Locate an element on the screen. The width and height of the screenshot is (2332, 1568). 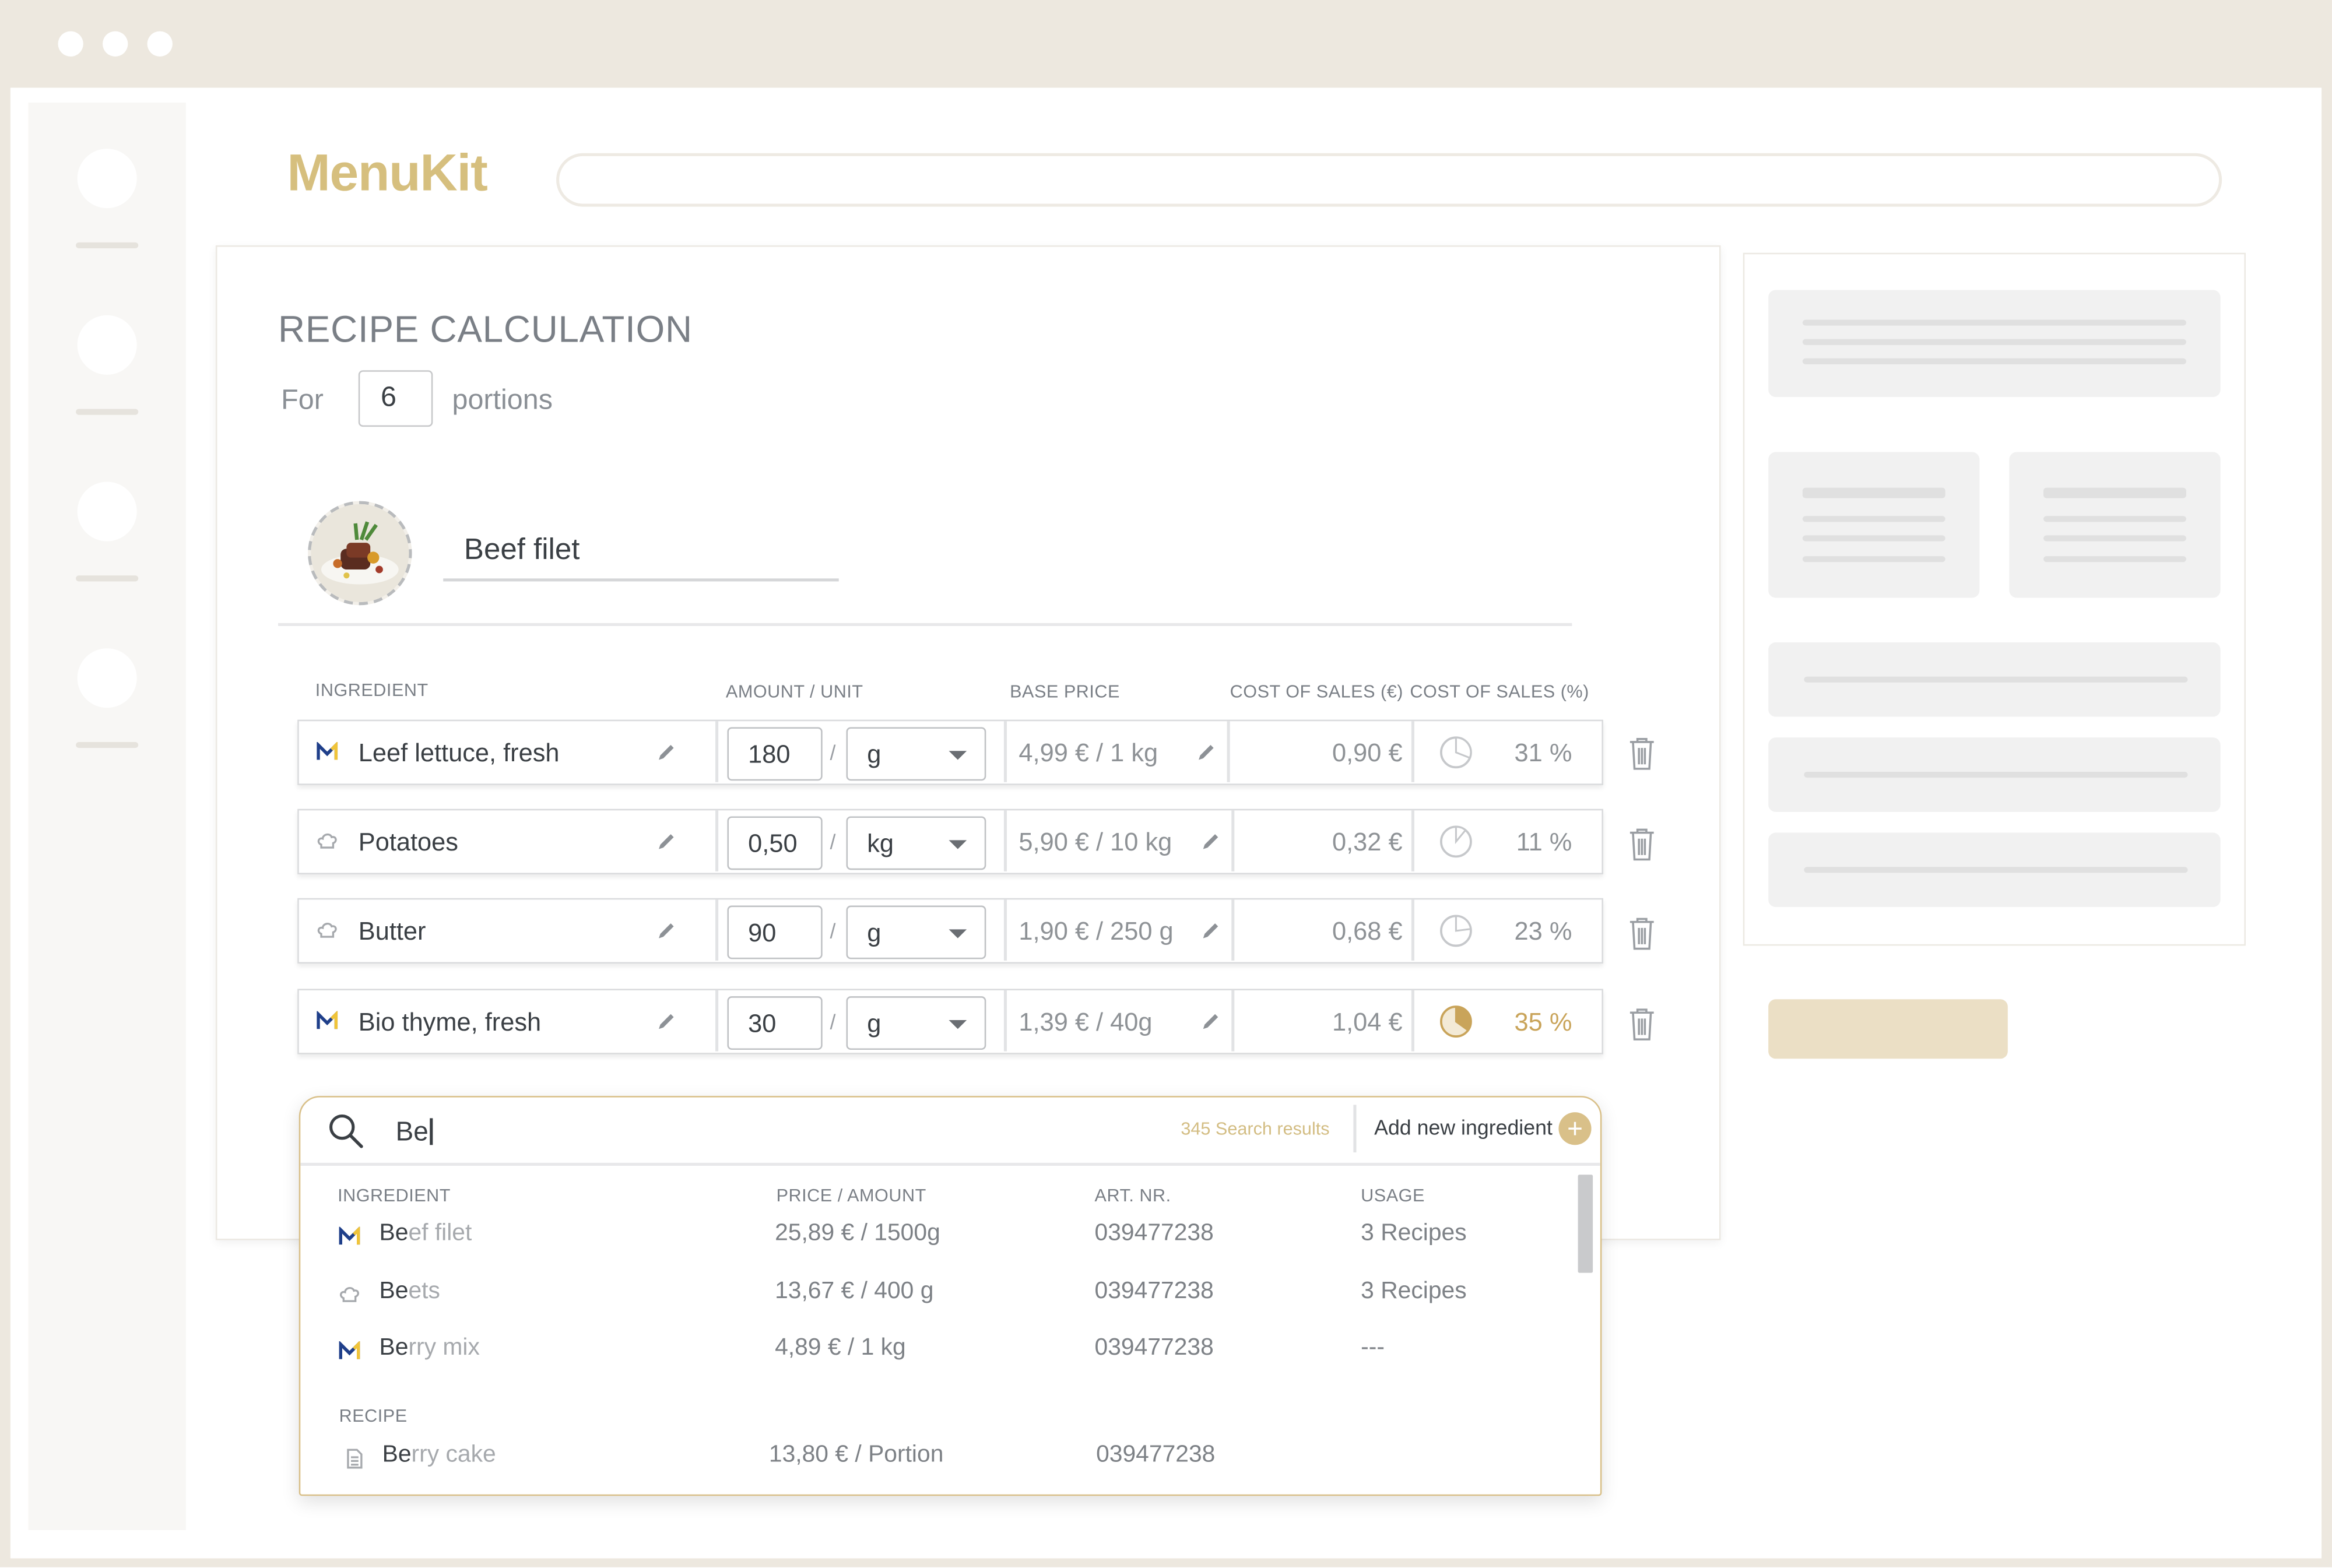
cost-pct: 31 % is located at coordinates (1543, 753).